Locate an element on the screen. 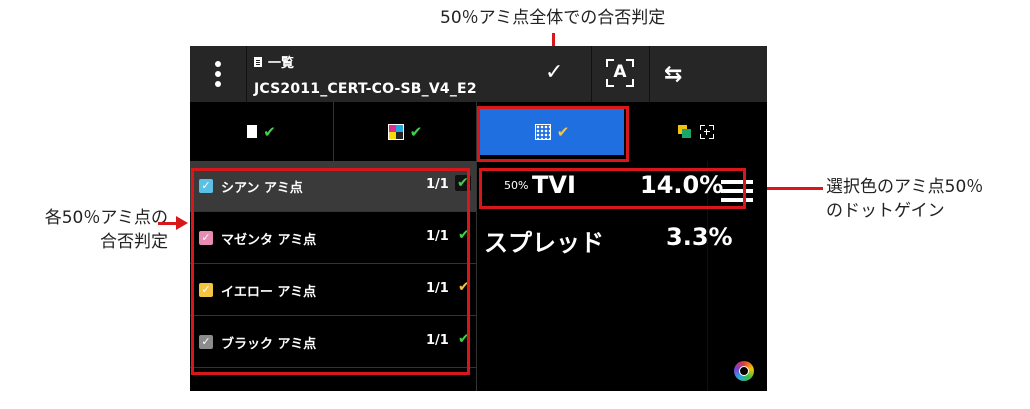 This screenshot has width=1030, height=409. list-item: ✓ イエロー アミ点 1/1 ✔ is located at coordinates (333, 290).